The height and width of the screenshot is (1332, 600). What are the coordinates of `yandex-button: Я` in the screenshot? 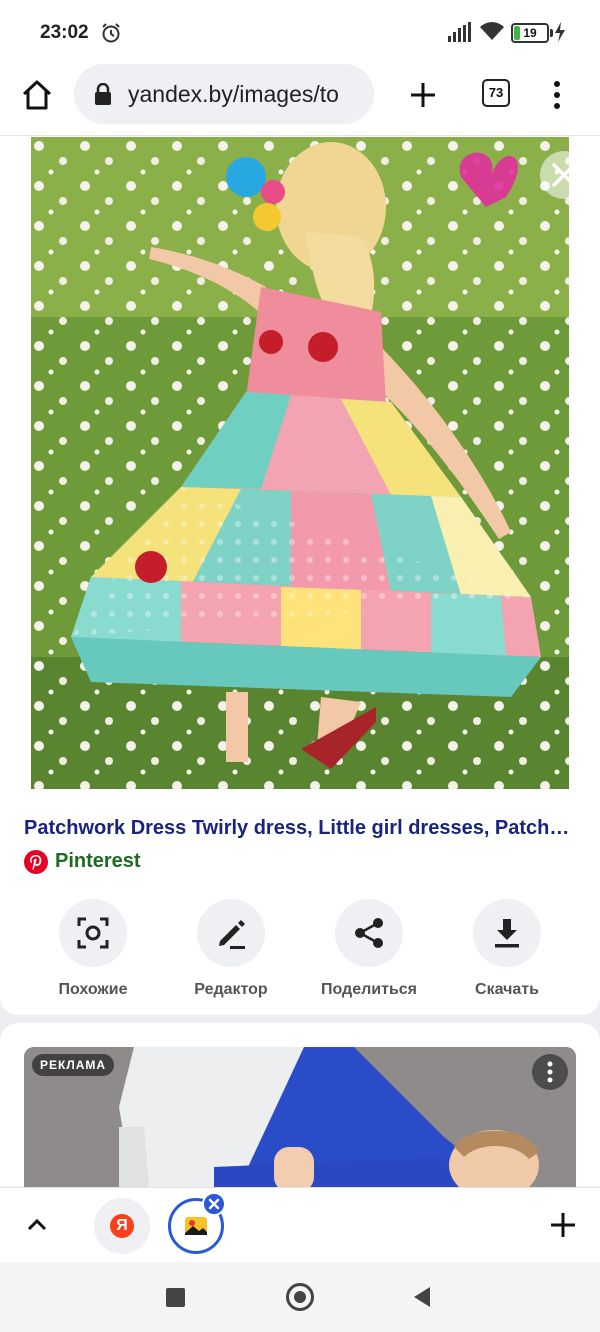 It's located at (122, 1226).